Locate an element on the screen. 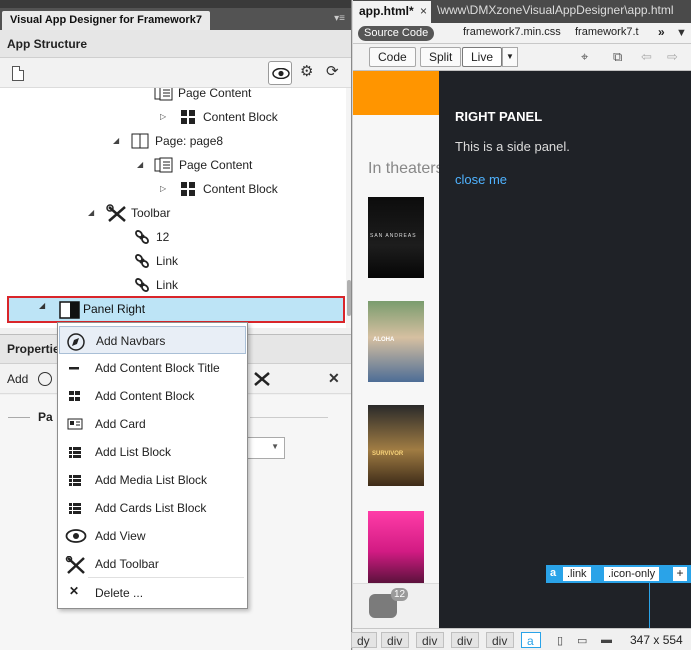  structure-toolbar: ⚙ ⟳ is located at coordinates (175, 73).